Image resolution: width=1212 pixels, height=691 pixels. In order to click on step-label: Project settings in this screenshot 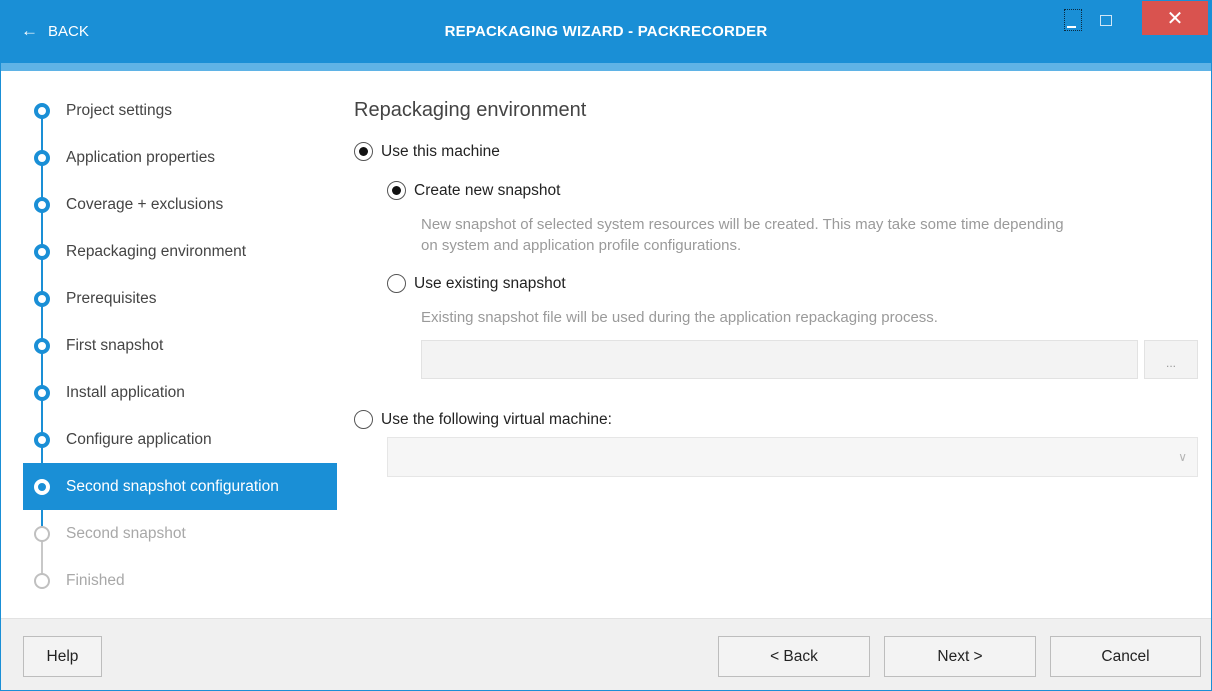, I will do `click(119, 110)`.